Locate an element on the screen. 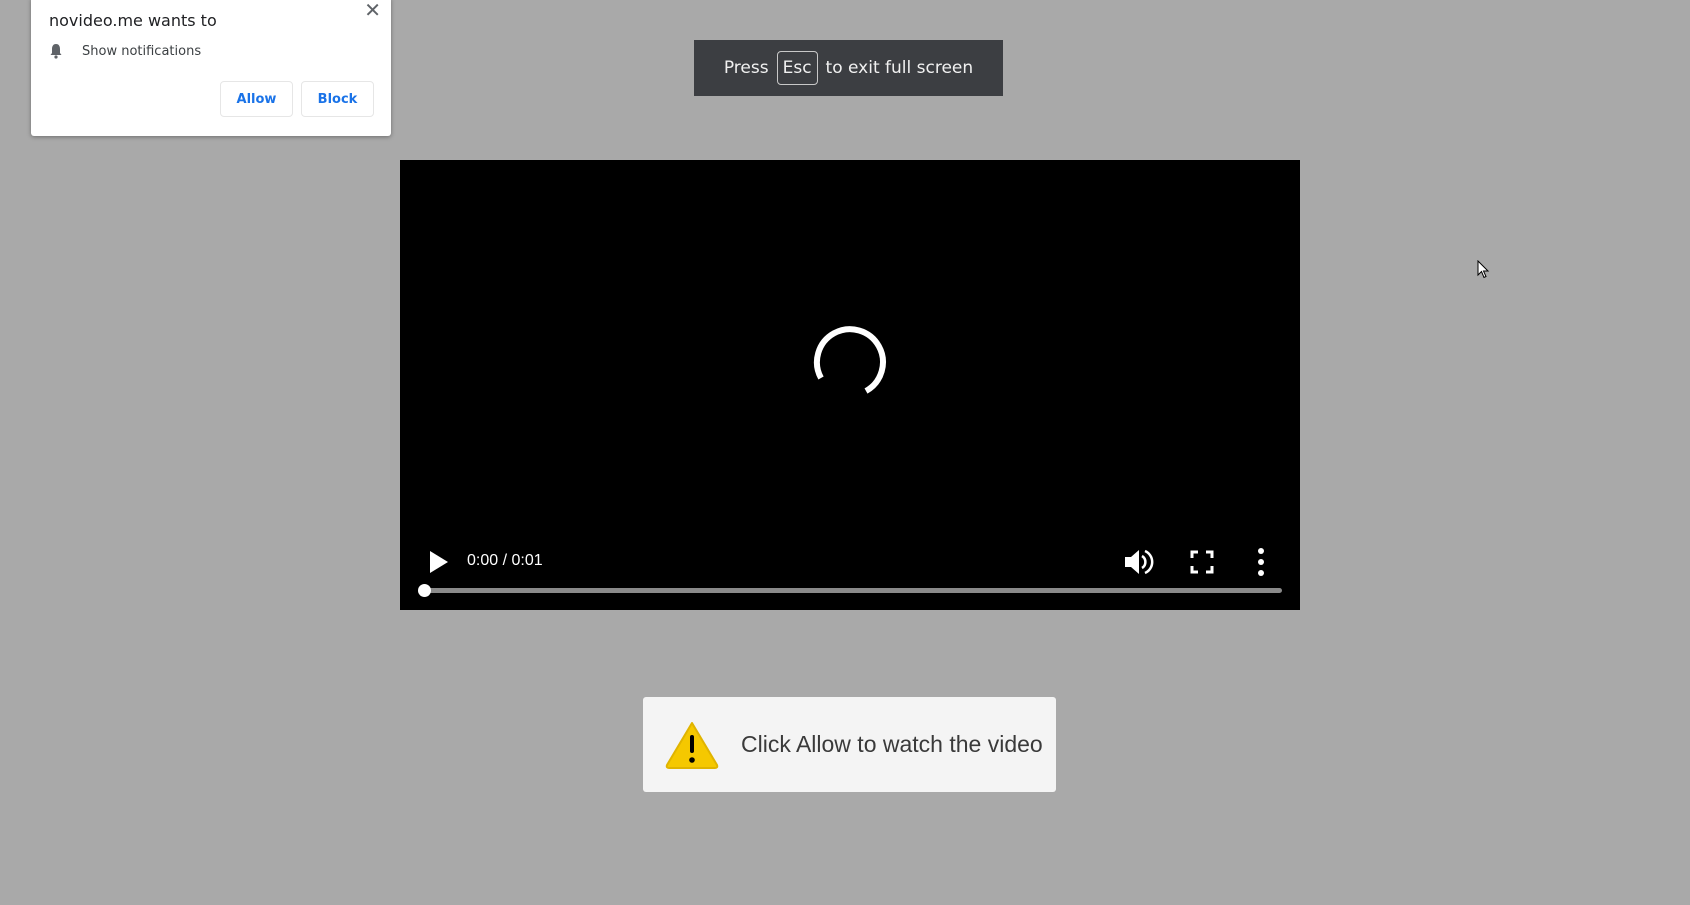  warning-icon is located at coordinates (692, 745).